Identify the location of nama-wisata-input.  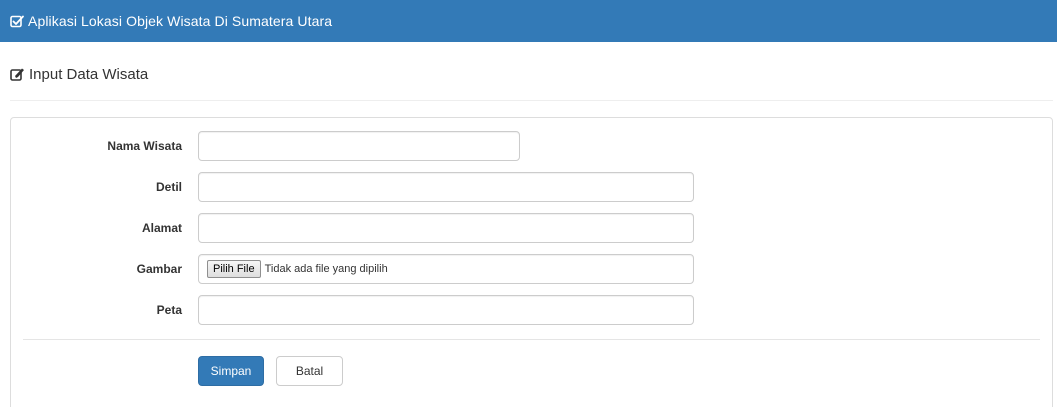
(359, 146).